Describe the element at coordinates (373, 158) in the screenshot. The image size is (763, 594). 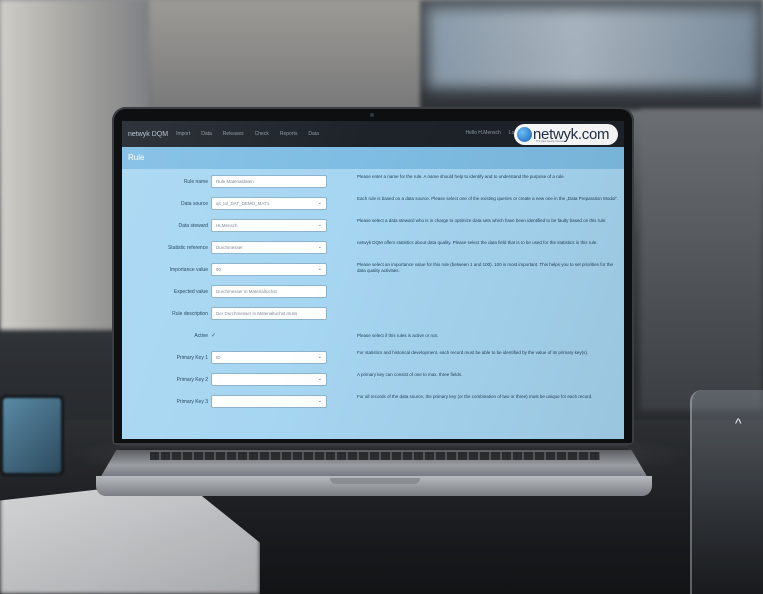
I see `page-title: Rule` at that location.